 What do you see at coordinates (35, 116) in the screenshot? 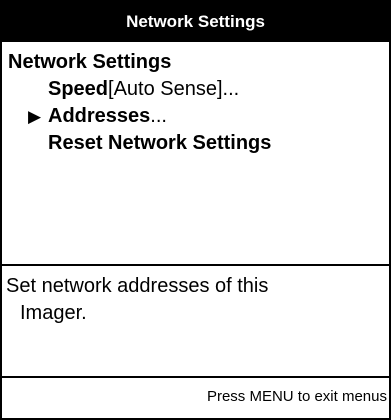
I see `selection-pointer-icon: ▶` at bounding box center [35, 116].